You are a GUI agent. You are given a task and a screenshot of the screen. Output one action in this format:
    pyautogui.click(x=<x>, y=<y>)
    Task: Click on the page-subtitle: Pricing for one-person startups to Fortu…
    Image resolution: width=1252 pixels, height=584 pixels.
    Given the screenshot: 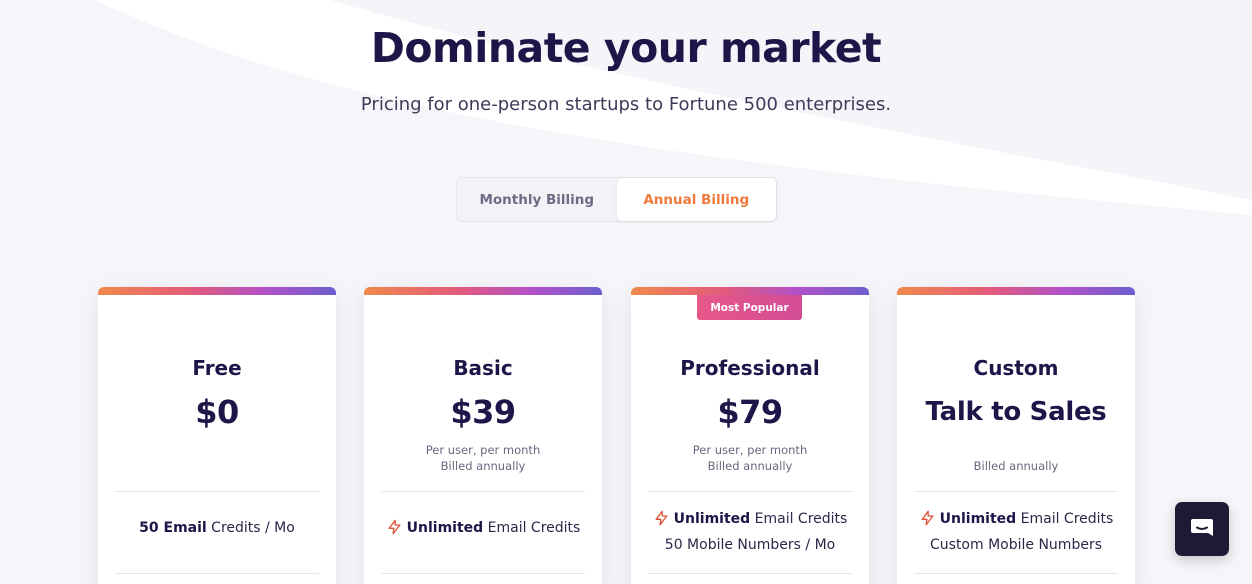 What is the action you would take?
    pyautogui.click(x=626, y=104)
    